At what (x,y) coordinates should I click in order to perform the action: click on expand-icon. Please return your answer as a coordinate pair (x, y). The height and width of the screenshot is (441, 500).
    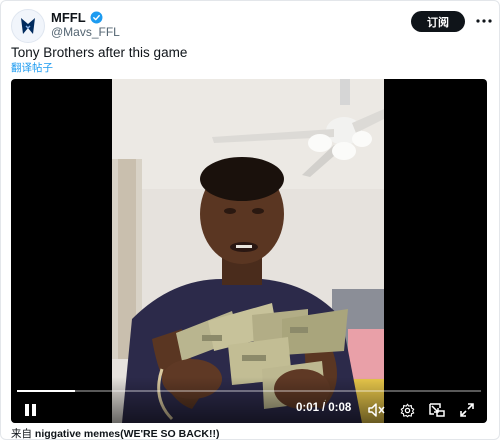
    Looking at the image, I should click on (467, 410).